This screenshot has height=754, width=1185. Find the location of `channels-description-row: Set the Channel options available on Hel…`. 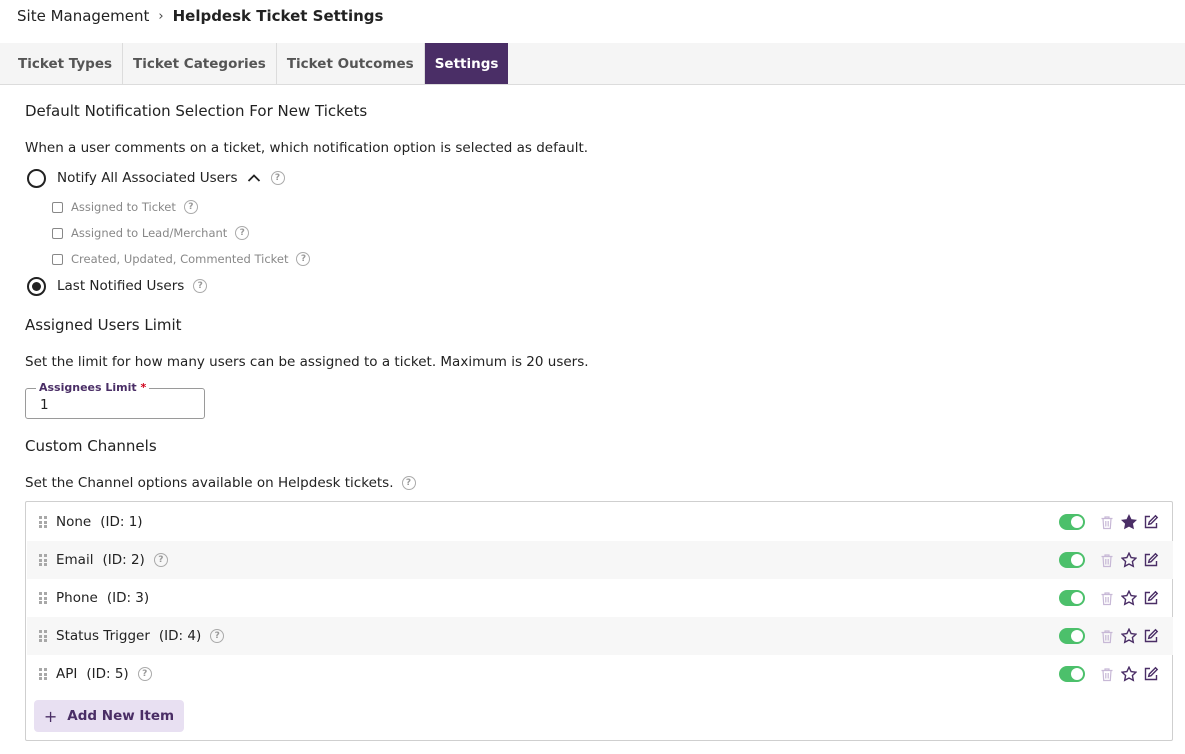

channels-description-row: Set the Channel options available on Hel… is located at coordinates (220, 483).